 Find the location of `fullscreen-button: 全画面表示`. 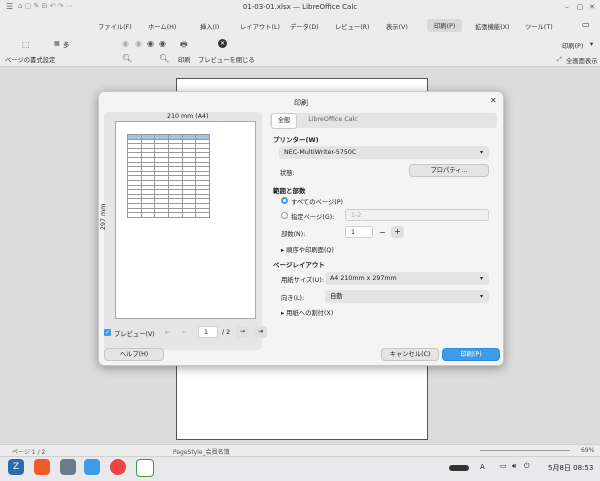

fullscreen-button: 全画面表示 is located at coordinates (581, 60).